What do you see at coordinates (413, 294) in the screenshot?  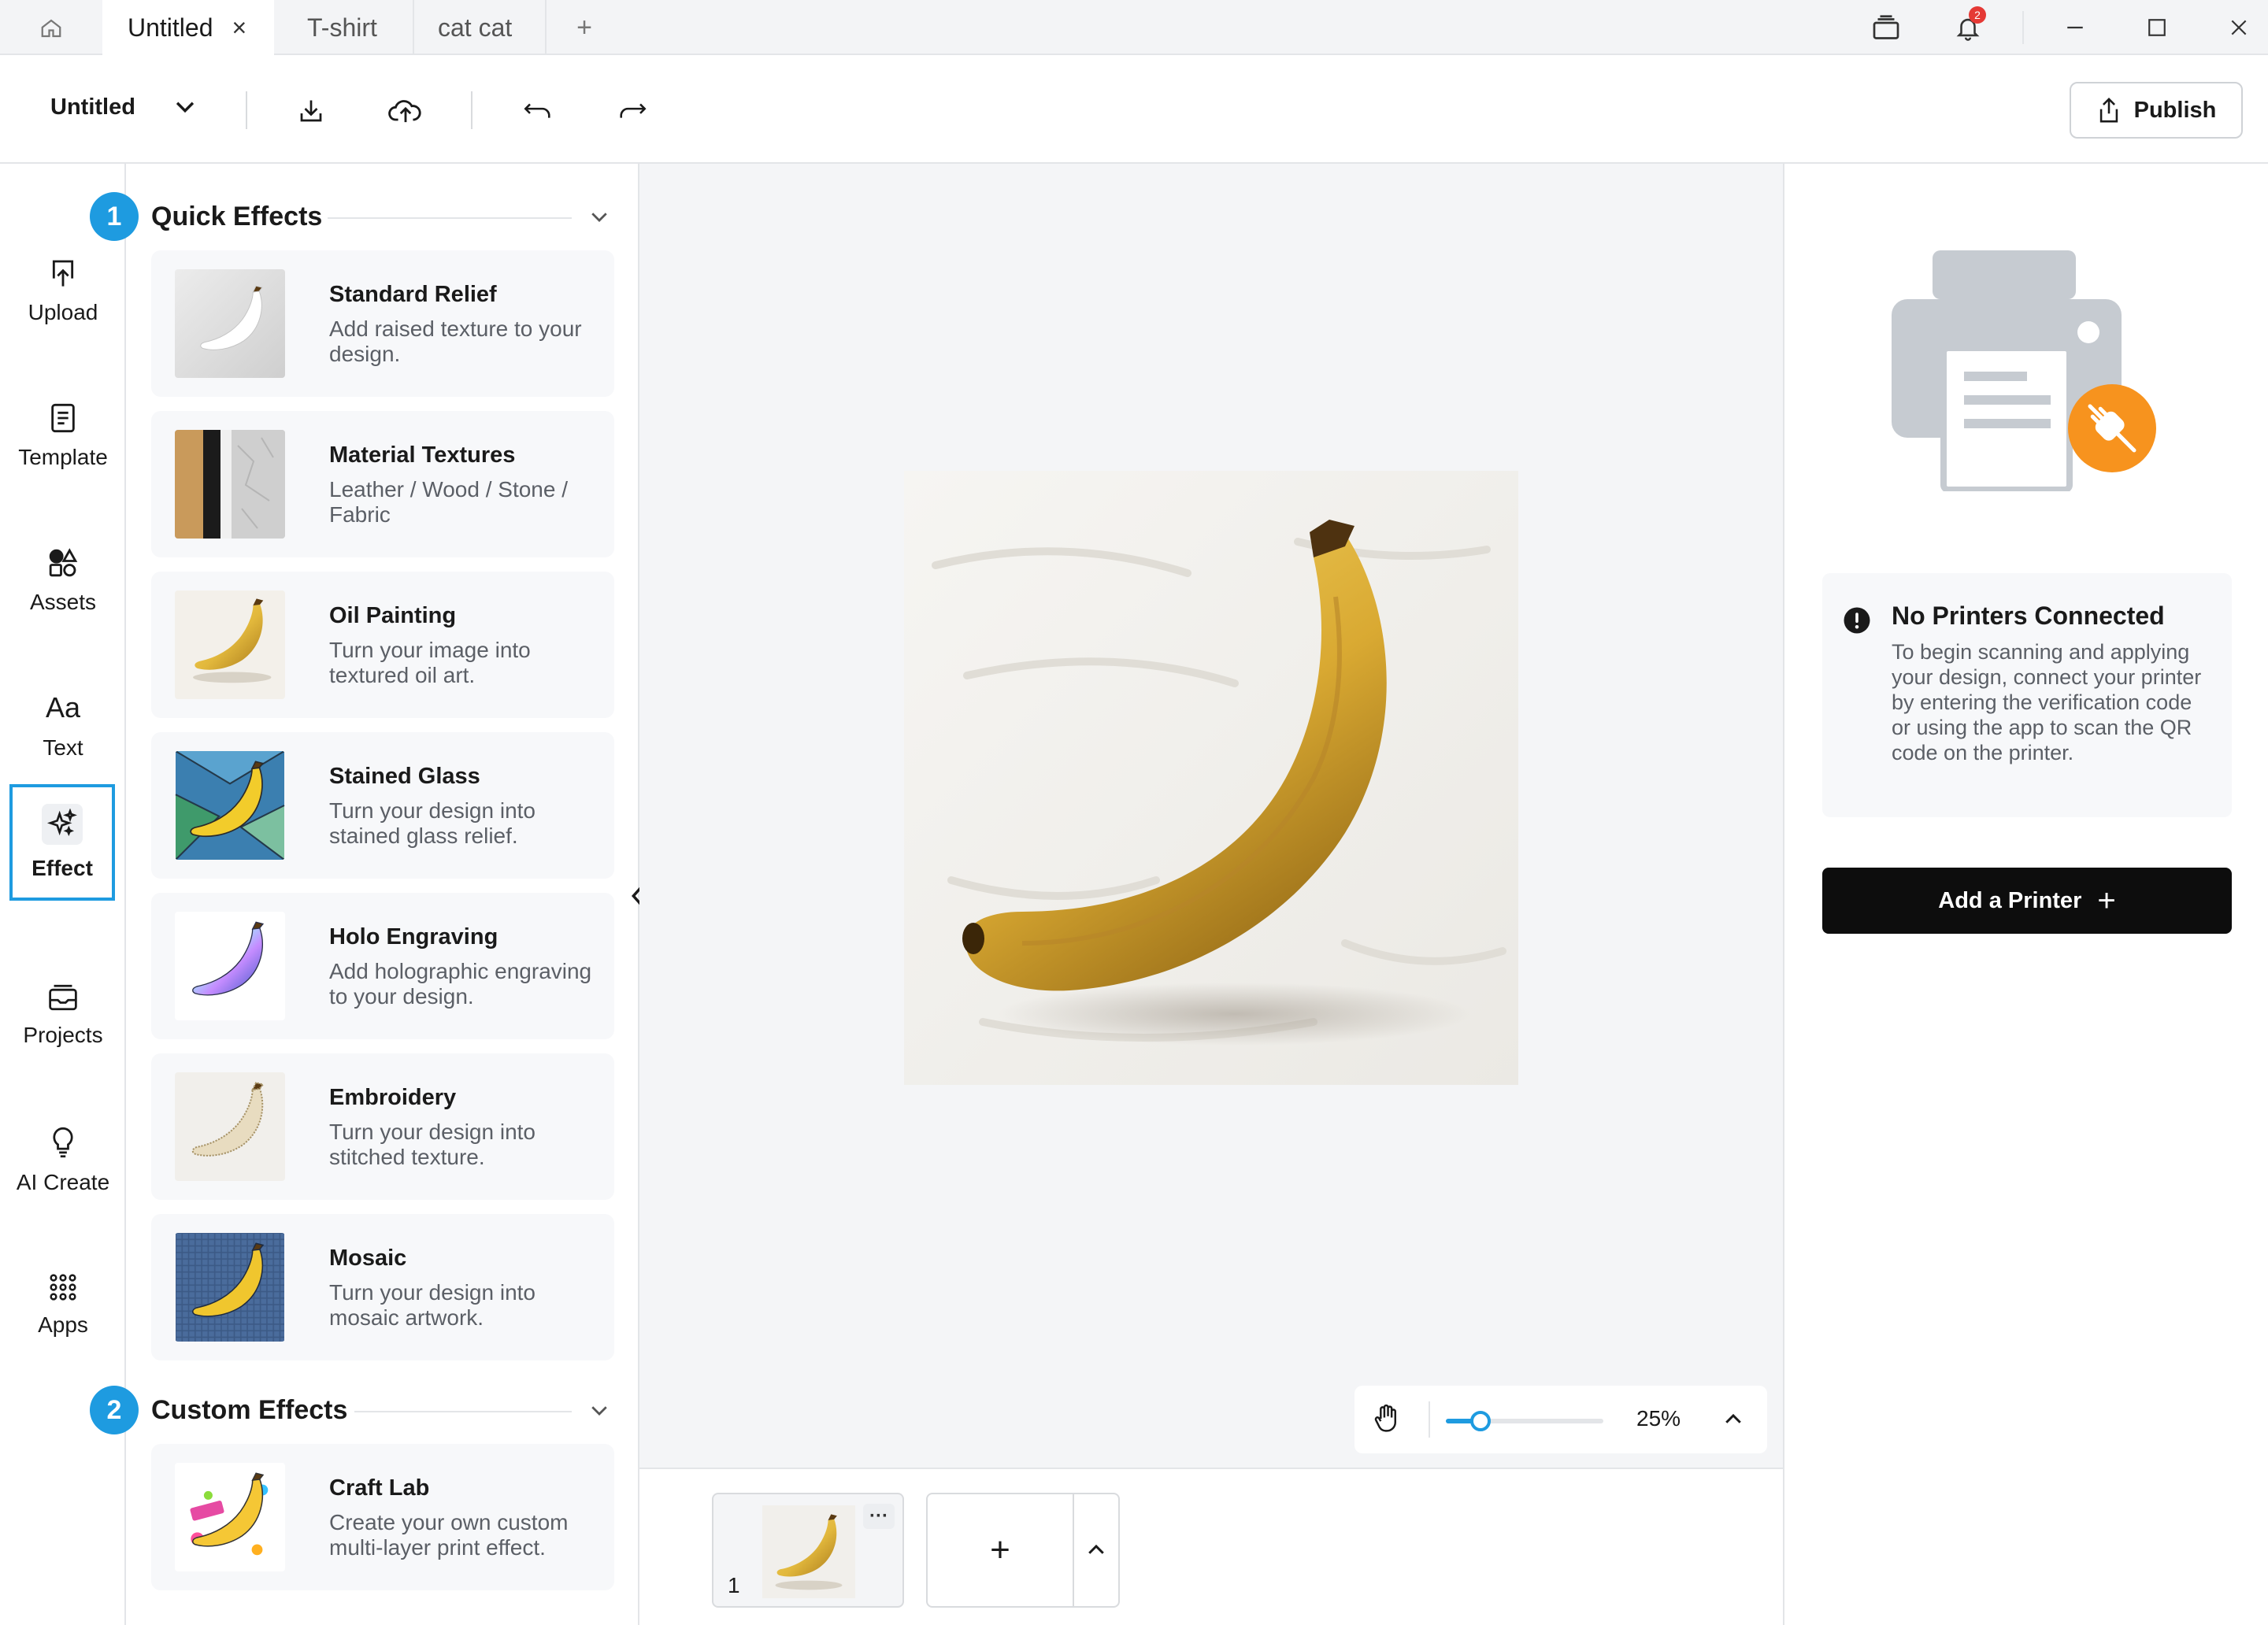 I see `effect-title: Standard Relief` at bounding box center [413, 294].